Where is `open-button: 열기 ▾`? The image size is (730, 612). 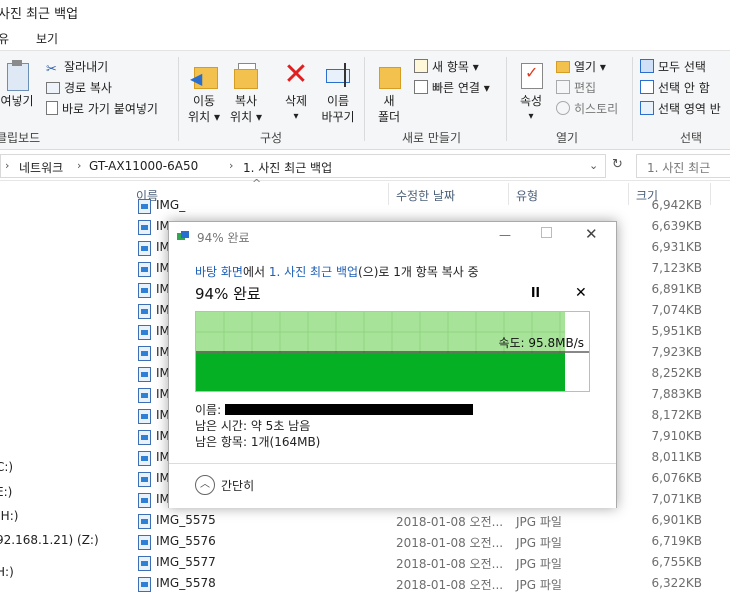 open-button: 열기 ▾ is located at coordinates (581, 67).